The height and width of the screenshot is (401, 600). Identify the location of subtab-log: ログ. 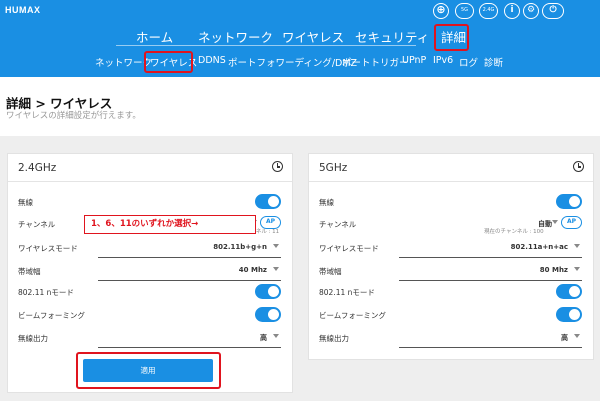
(468, 62).